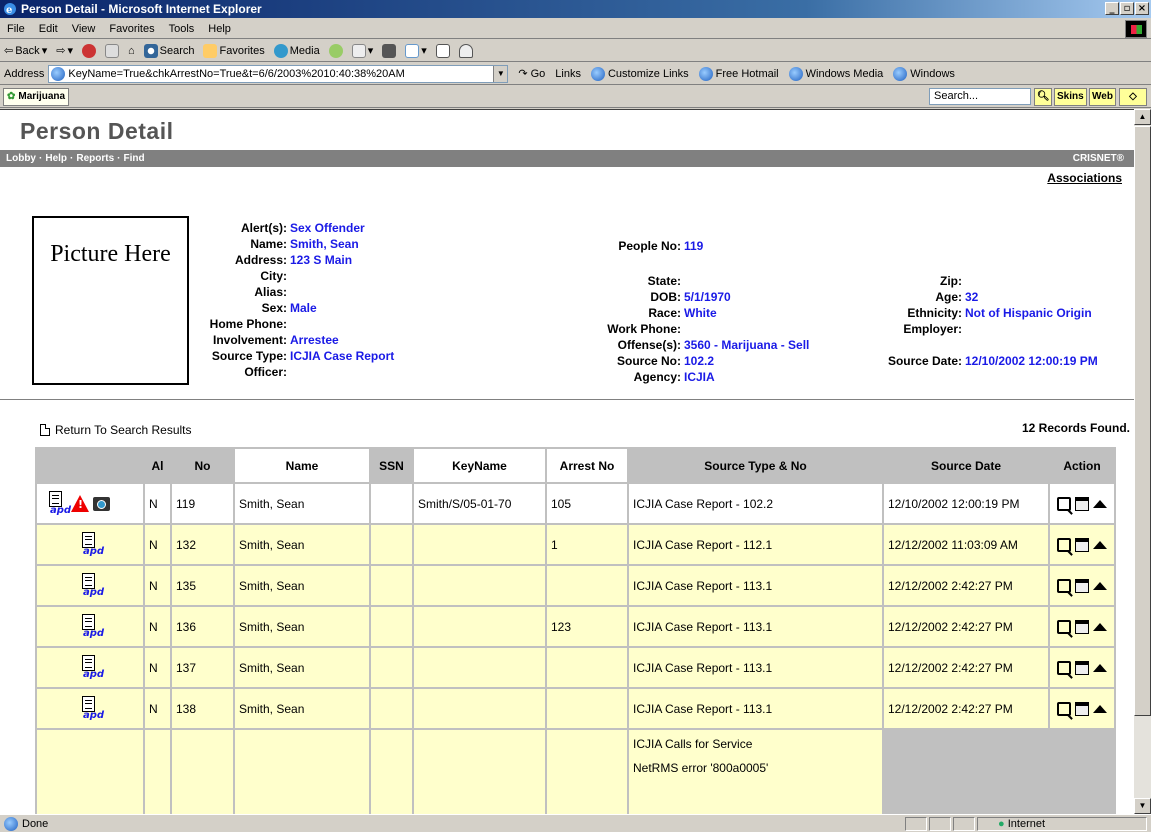 This screenshot has height=832, width=1151. What do you see at coordinates (335, 50) in the screenshot?
I see `history-button` at bounding box center [335, 50].